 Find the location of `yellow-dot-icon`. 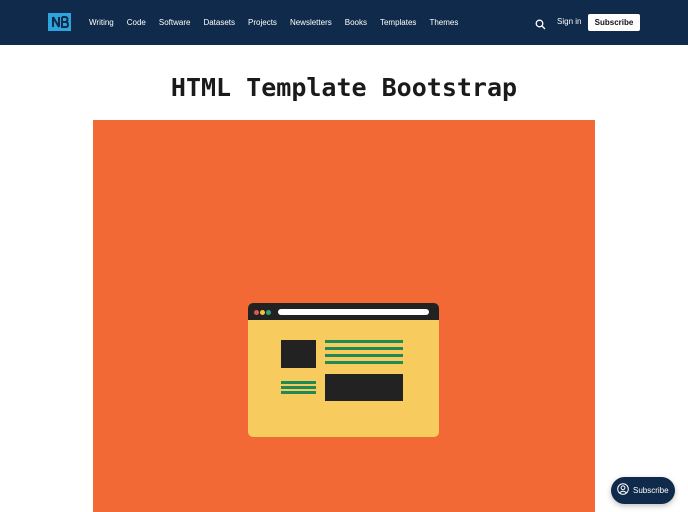

yellow-dot-icon is located at coordinates (262, 312).